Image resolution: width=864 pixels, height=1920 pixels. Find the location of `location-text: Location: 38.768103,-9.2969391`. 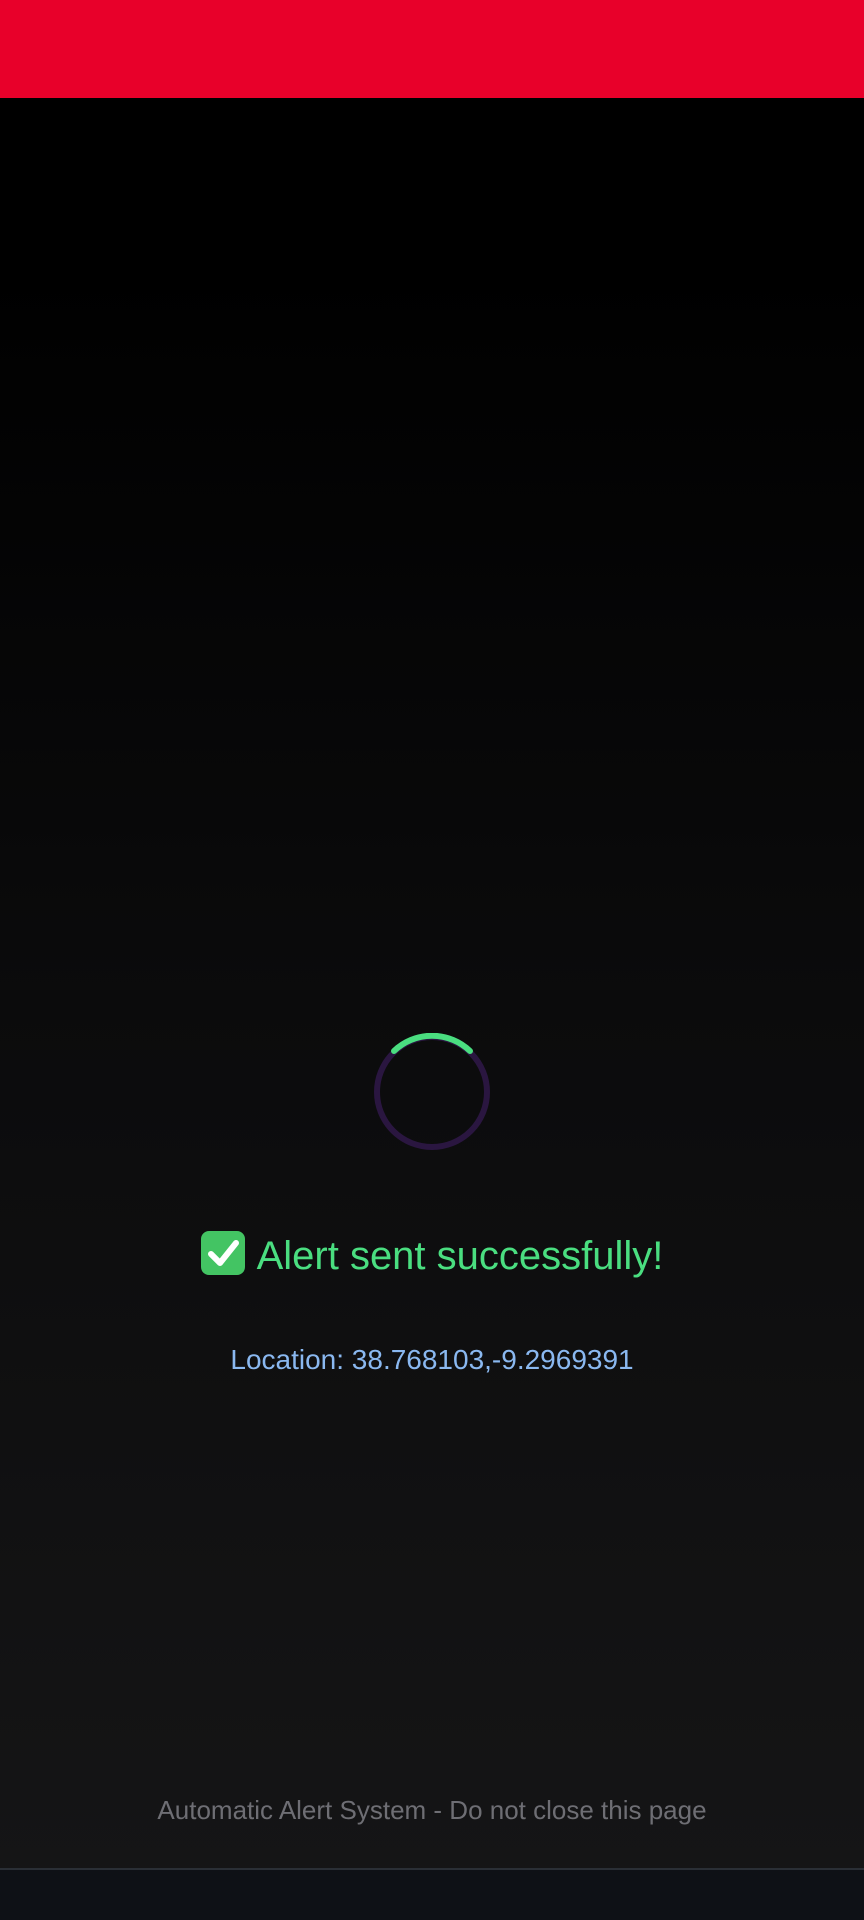

location-text: Location: 38.768103,-9.2969391 is located at coordinates (432, 1359).